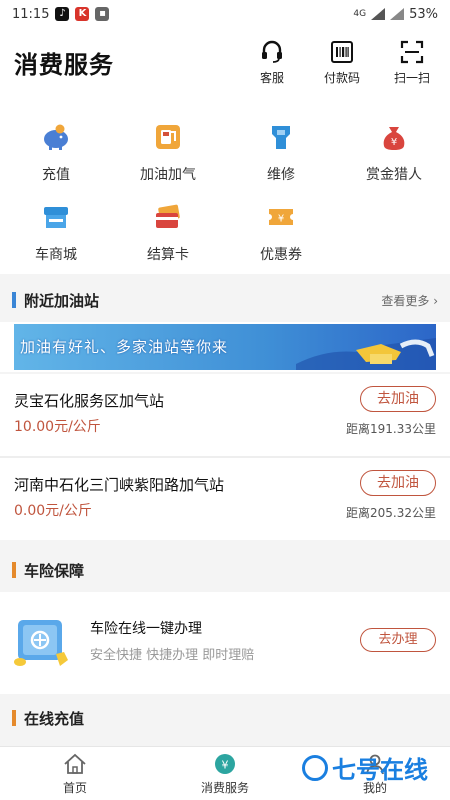  What do you see at coordinates (172, 655) in the screenshot?
I see `insurance-subline: 安全快捷 快捷办理 即时理赔` at bounding box center [172, 655].